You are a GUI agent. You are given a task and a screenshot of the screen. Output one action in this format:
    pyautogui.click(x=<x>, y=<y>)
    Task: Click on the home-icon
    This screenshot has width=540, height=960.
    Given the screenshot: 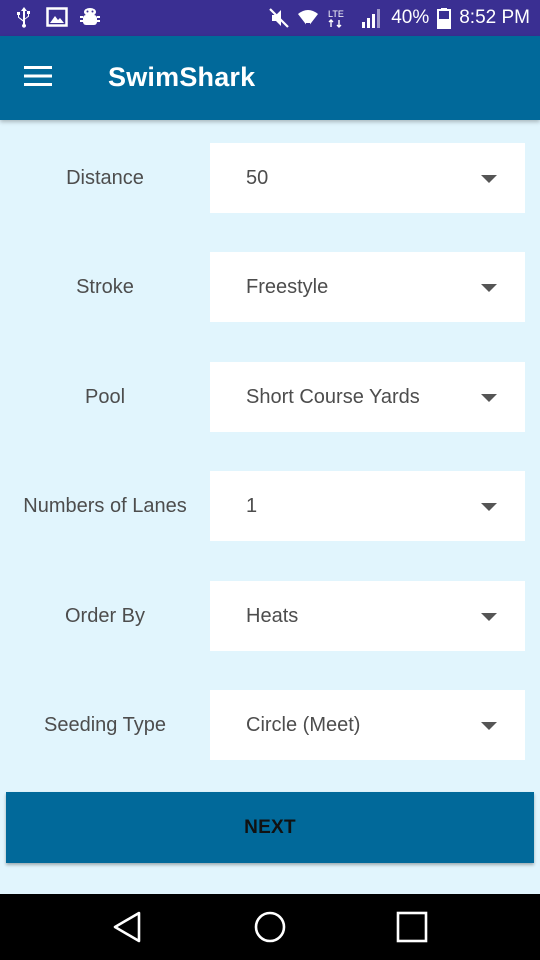 What is the action you would take?
    pyautogui.click(x=270, y=927)
    